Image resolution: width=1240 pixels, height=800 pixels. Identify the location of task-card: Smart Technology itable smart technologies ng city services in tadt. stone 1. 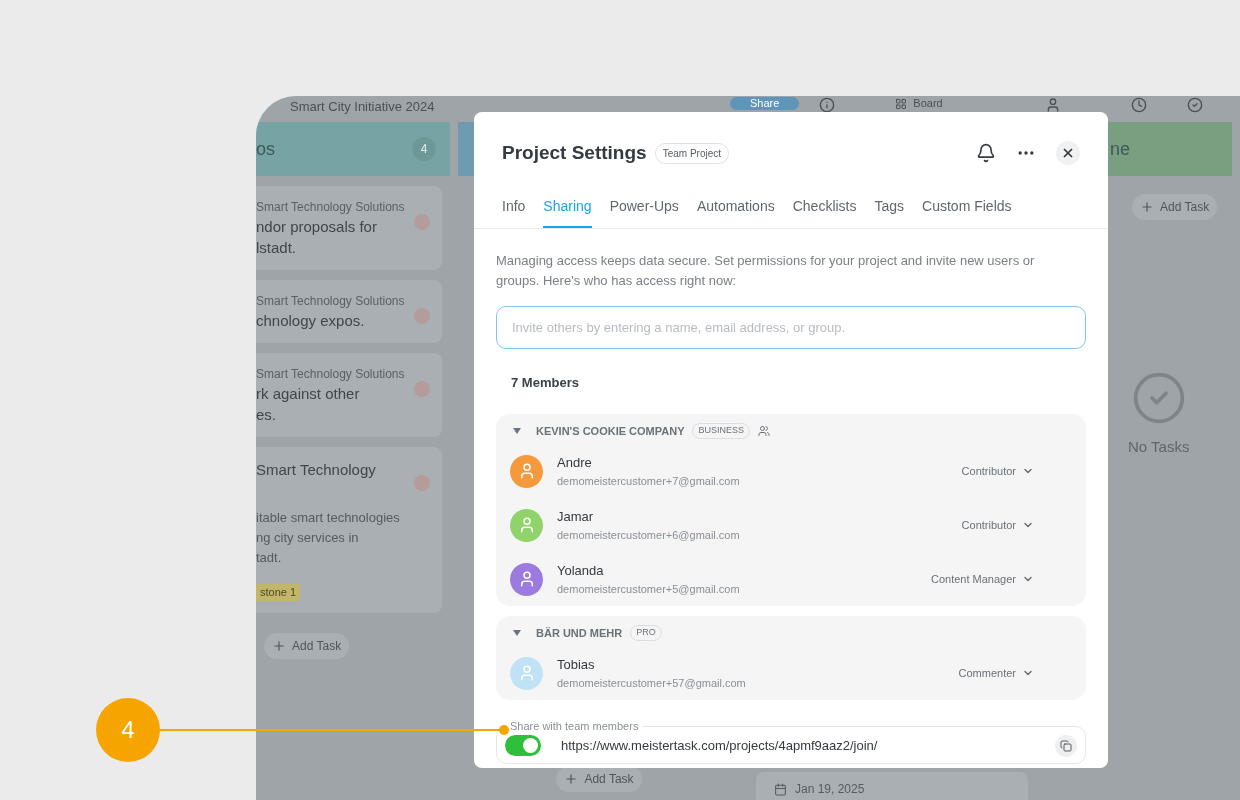
(349, 530).